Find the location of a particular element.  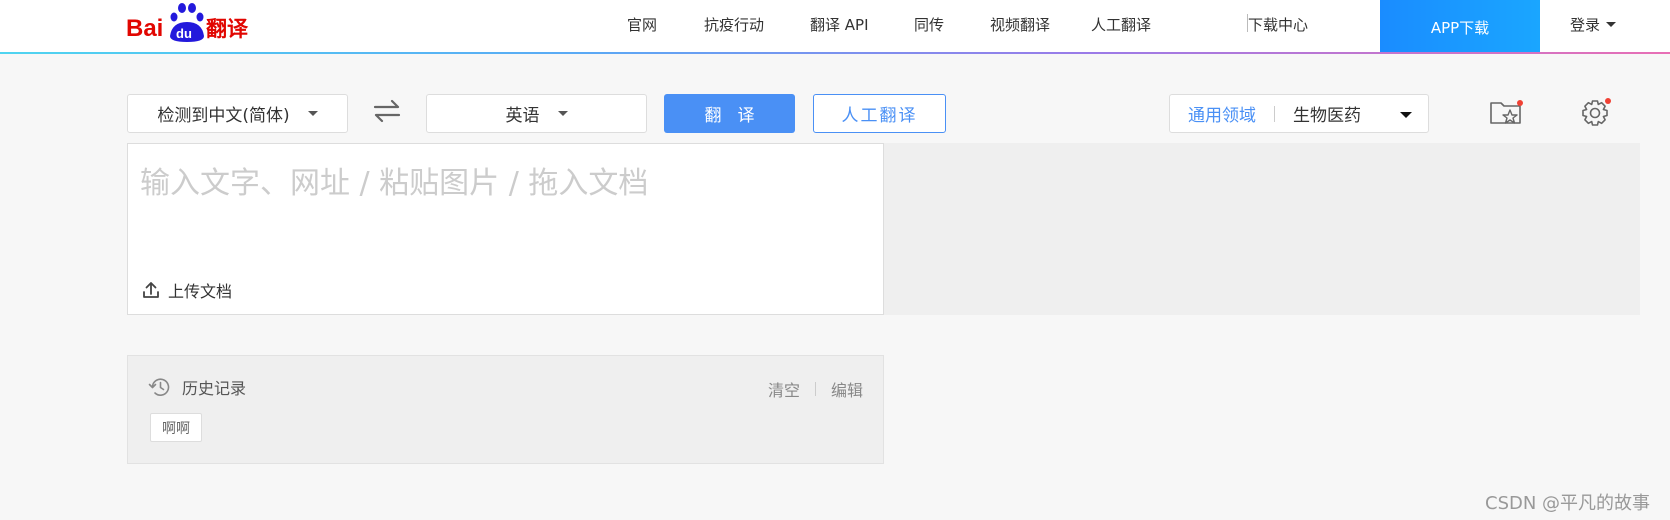

history-item: 啊啊 is located at coordinates (176, 427).